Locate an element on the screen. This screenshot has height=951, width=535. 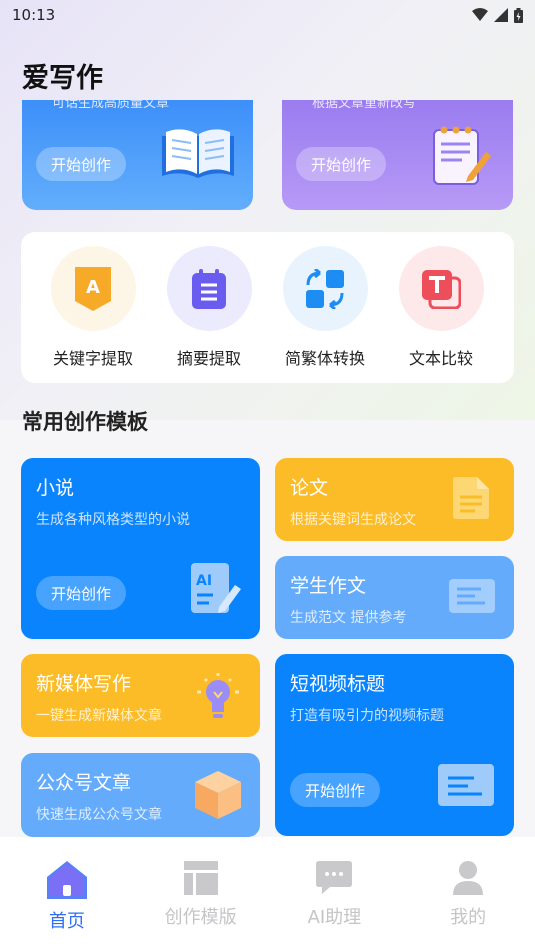
hero-card-ai-write: 可话生成高质量文章 开始创作 is located at coordinates (137, 155).